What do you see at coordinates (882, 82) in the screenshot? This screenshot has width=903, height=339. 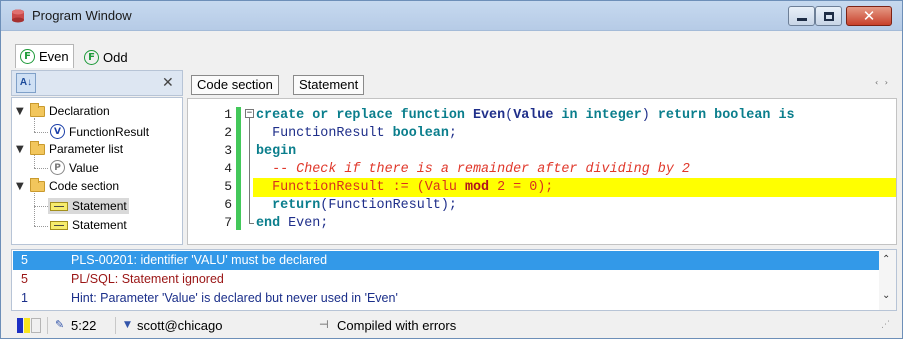 I see `breadcrumb-nav-icon: ‹ ›` at bounding box center [882, 82].